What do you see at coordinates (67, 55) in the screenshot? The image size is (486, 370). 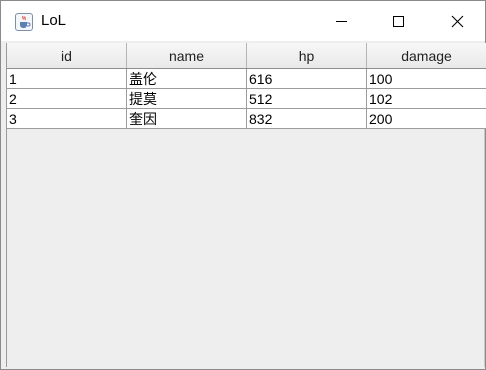 I see `column-header-id: id` at bounding box center [67, 55].